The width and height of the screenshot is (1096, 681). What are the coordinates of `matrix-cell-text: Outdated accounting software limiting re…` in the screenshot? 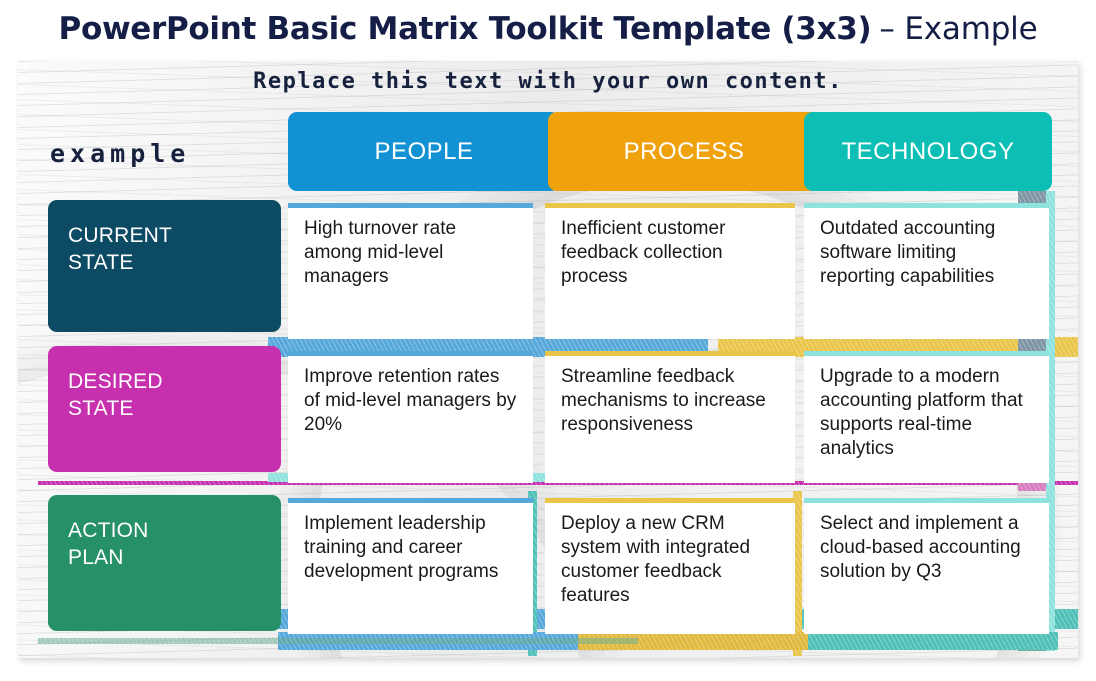 It's located at (908, 252).